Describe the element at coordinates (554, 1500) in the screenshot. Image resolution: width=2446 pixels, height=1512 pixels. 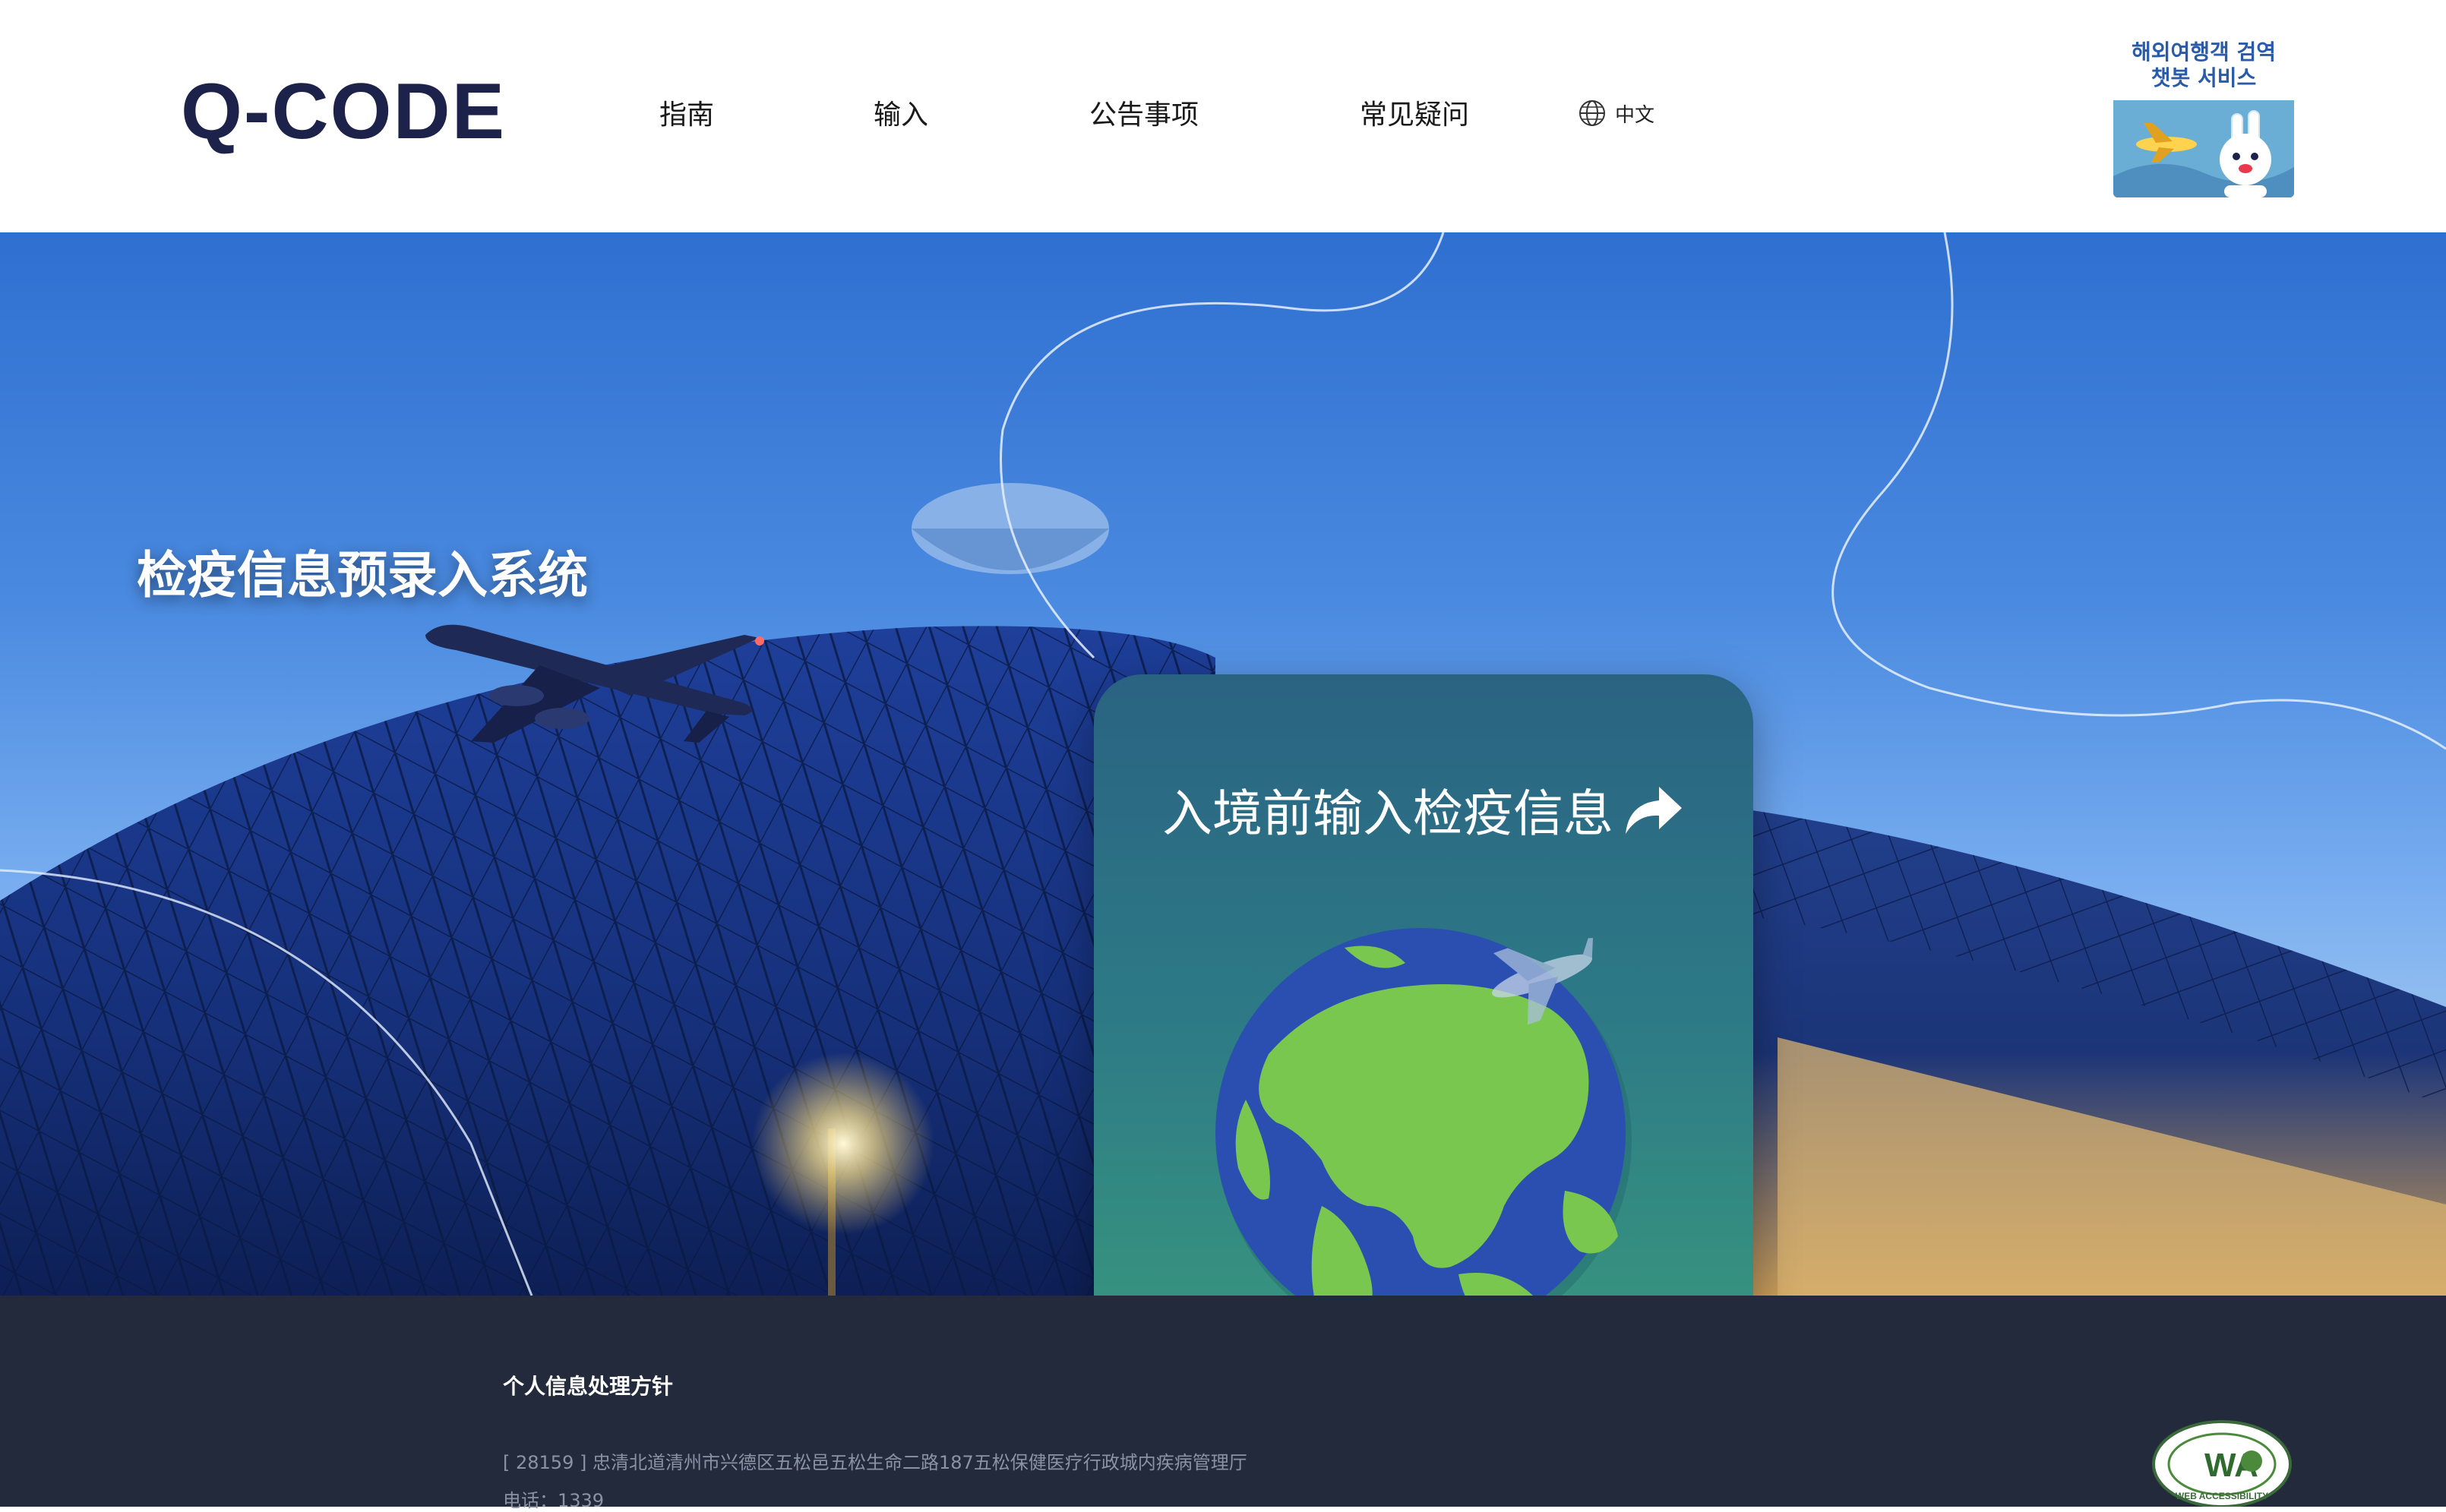
I see `footer-phone: 电话：1339` at that location.